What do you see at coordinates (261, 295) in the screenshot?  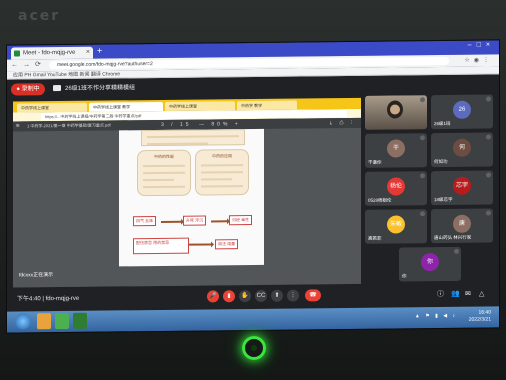 I see `captions-button: CC` at bounding box center [261, 295].